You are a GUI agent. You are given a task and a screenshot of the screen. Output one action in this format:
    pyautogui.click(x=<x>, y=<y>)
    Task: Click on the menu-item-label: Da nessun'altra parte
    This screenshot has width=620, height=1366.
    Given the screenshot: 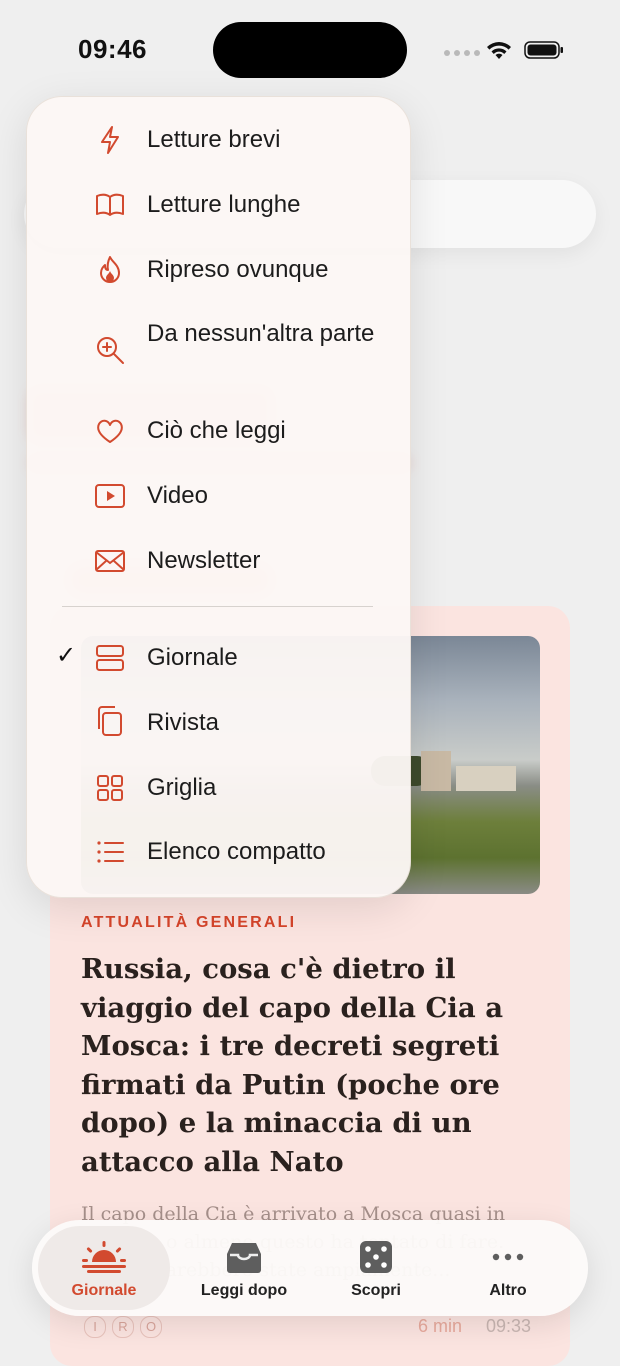 What is the action you would take?
    pyautogui.click(x=261, y=333)
    